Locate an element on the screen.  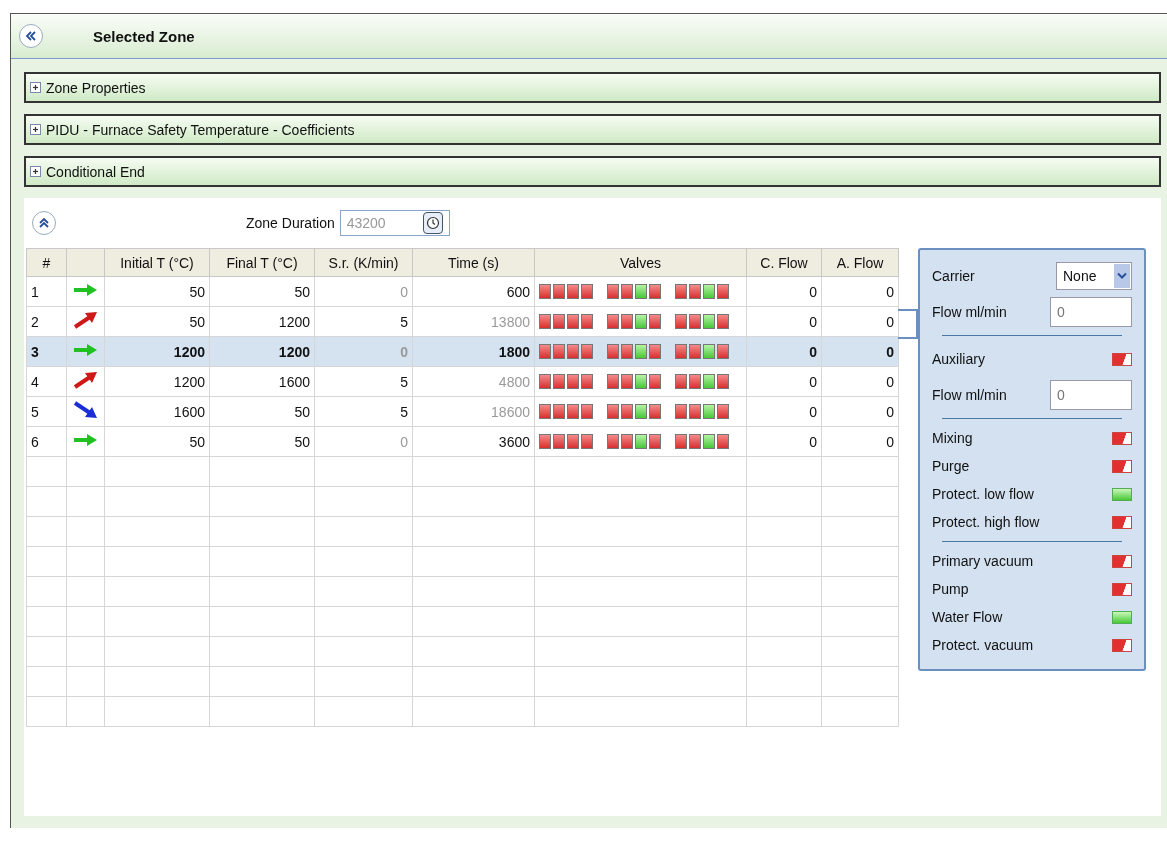
status-label: Water Flow is located at coordinates (967, 617).